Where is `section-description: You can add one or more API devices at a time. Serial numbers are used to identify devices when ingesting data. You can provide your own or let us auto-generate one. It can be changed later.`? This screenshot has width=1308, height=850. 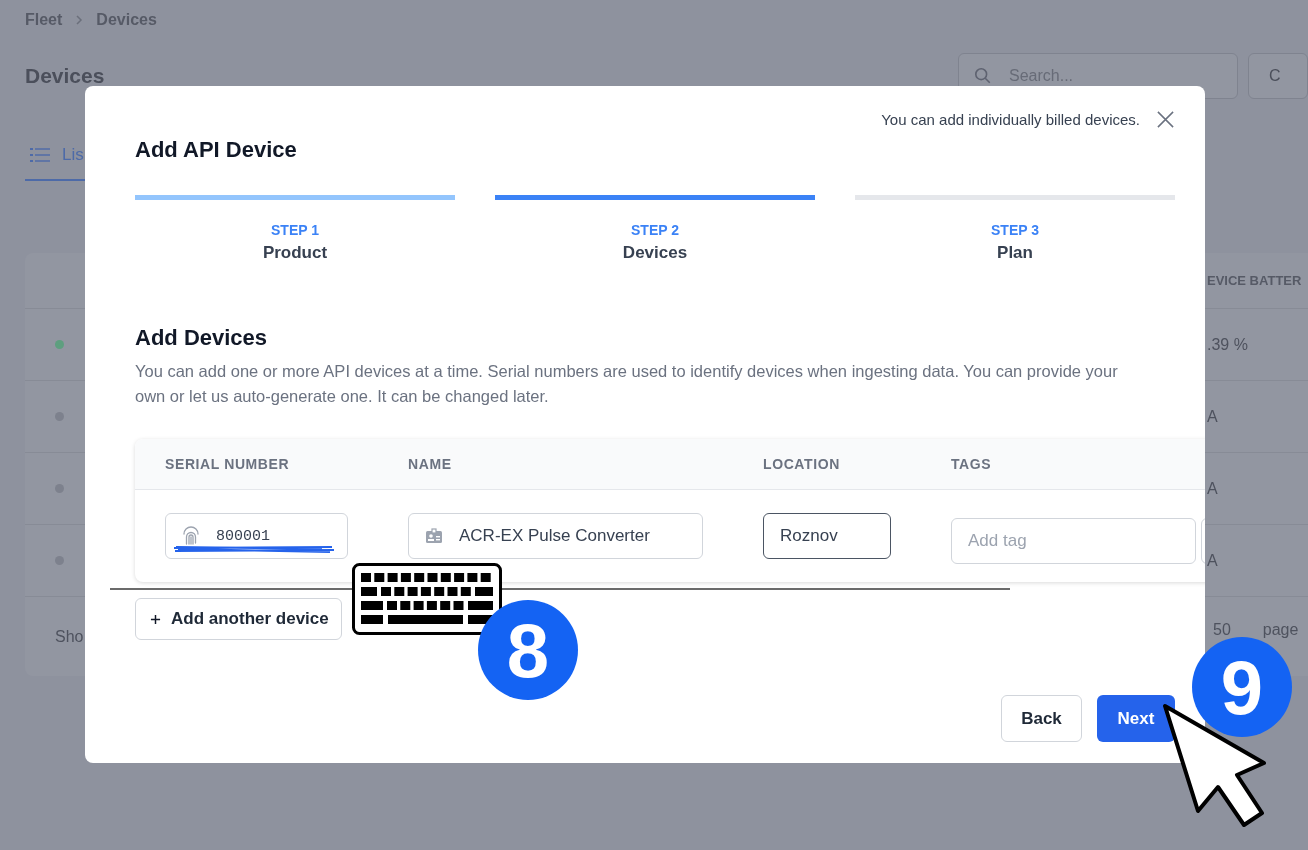 section-description: You can add one or more API devices at a time. Serial numbers are used to identify devices when ingesting data. You can provide your own or let us auto-generate one. It can be changed later. is located at coordinates (627, 384).